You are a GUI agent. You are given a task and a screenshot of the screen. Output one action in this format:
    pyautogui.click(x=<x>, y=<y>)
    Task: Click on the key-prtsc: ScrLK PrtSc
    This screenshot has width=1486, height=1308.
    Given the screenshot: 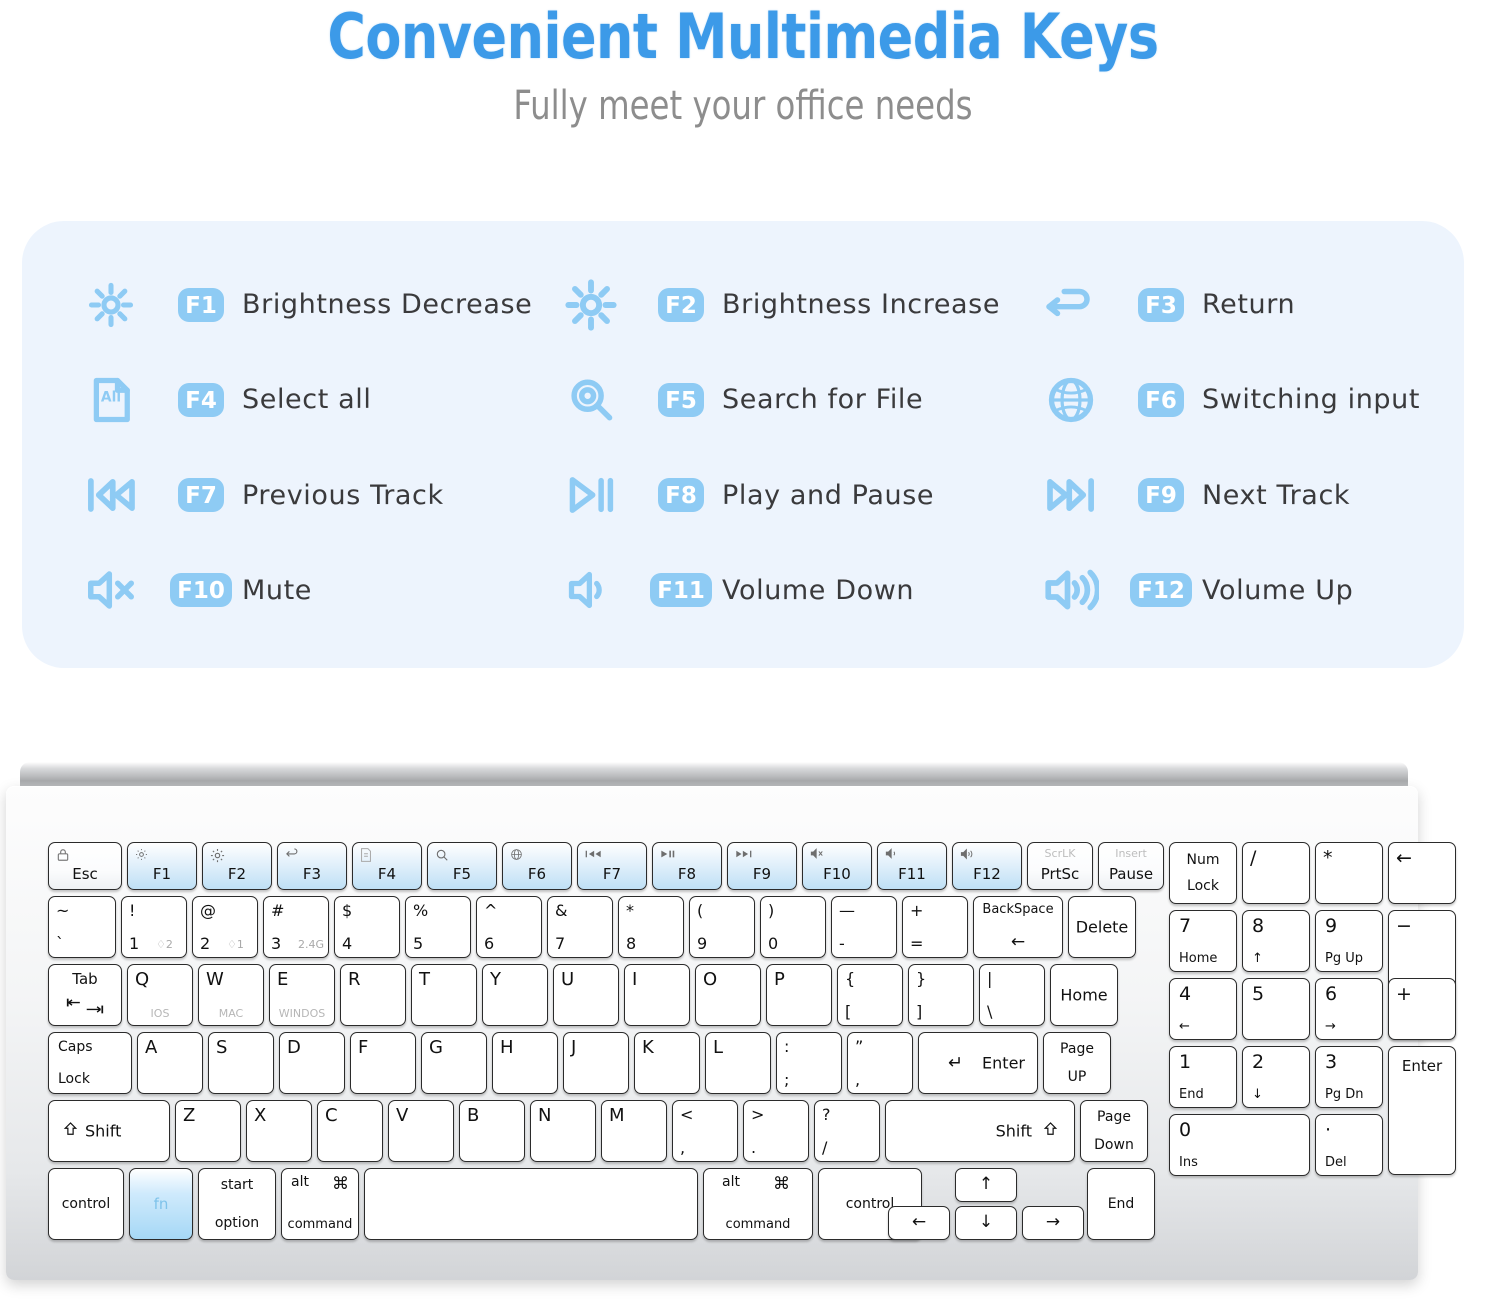 What is the action you would take?
    pyautogui.click(x=1060, y=866)
    